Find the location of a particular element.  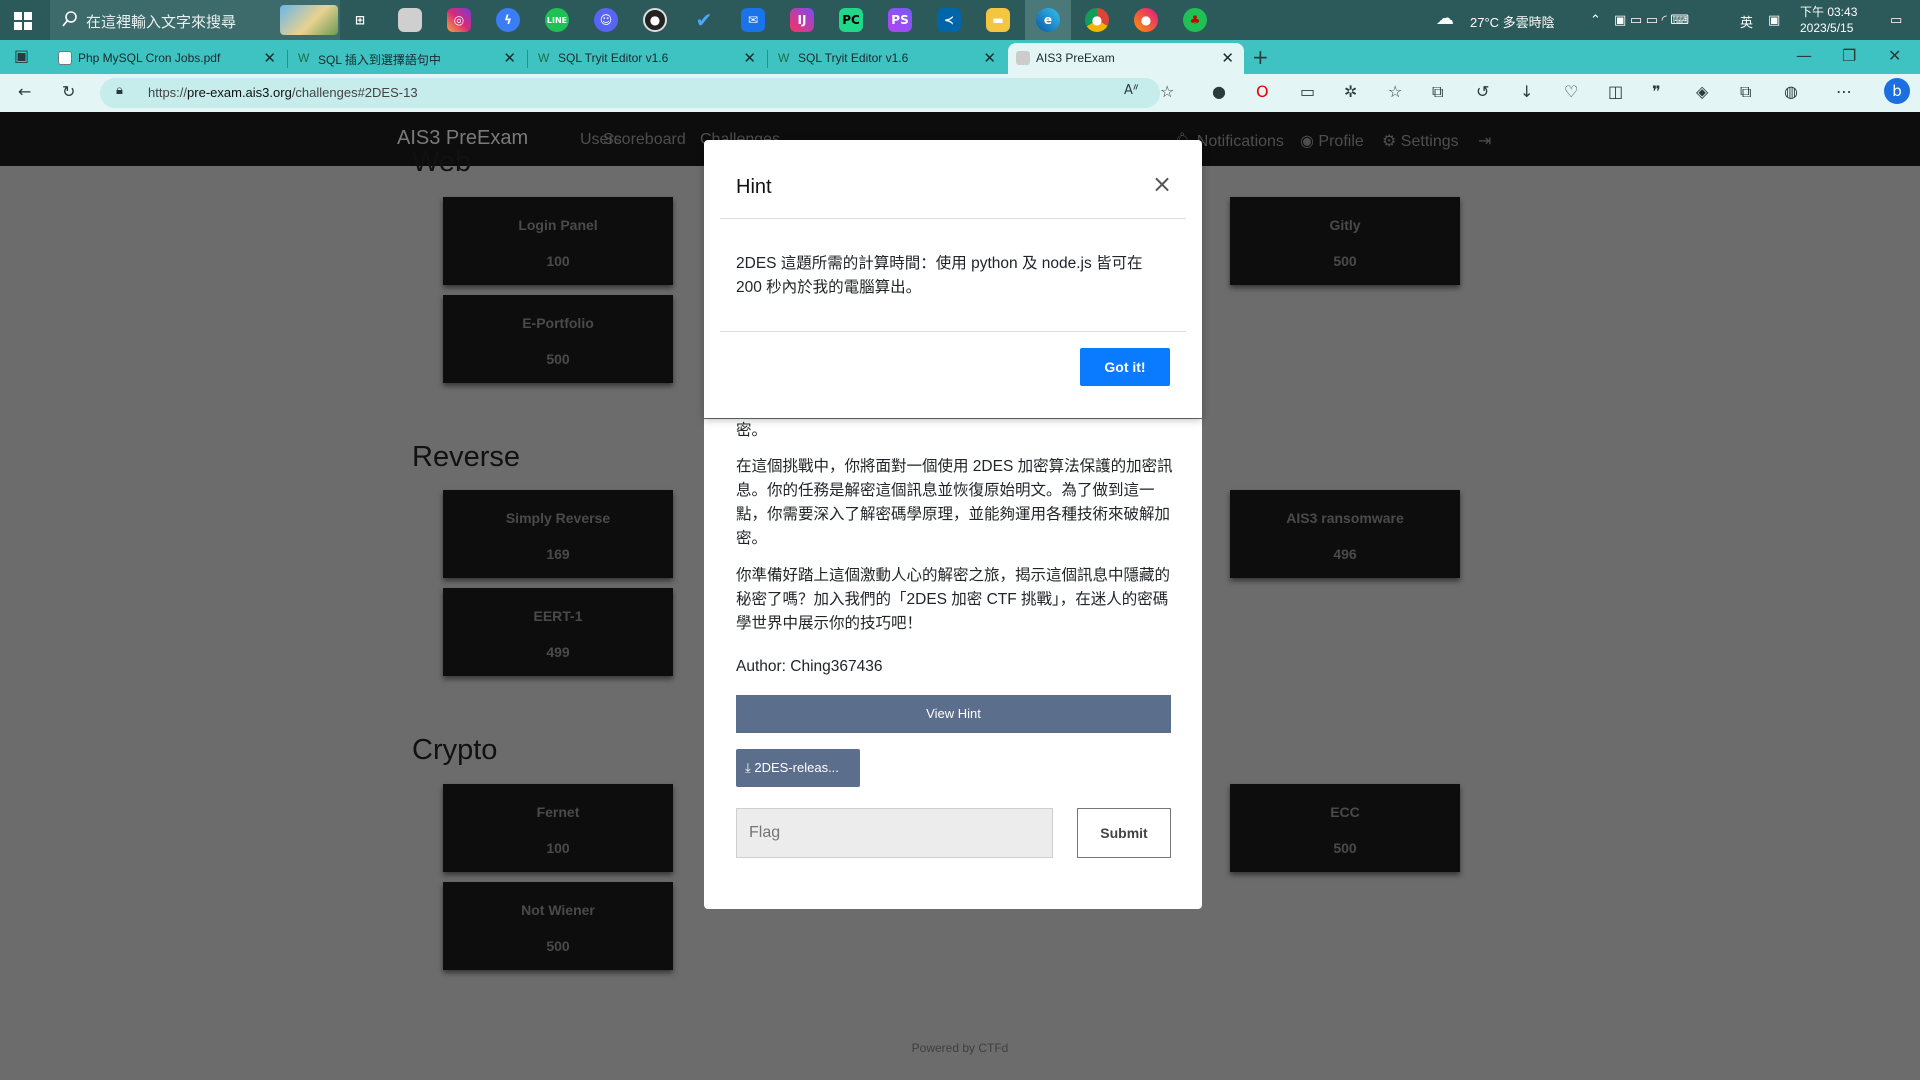

extension-chat-icon: ▭ is located at coordinates (1307, 91).